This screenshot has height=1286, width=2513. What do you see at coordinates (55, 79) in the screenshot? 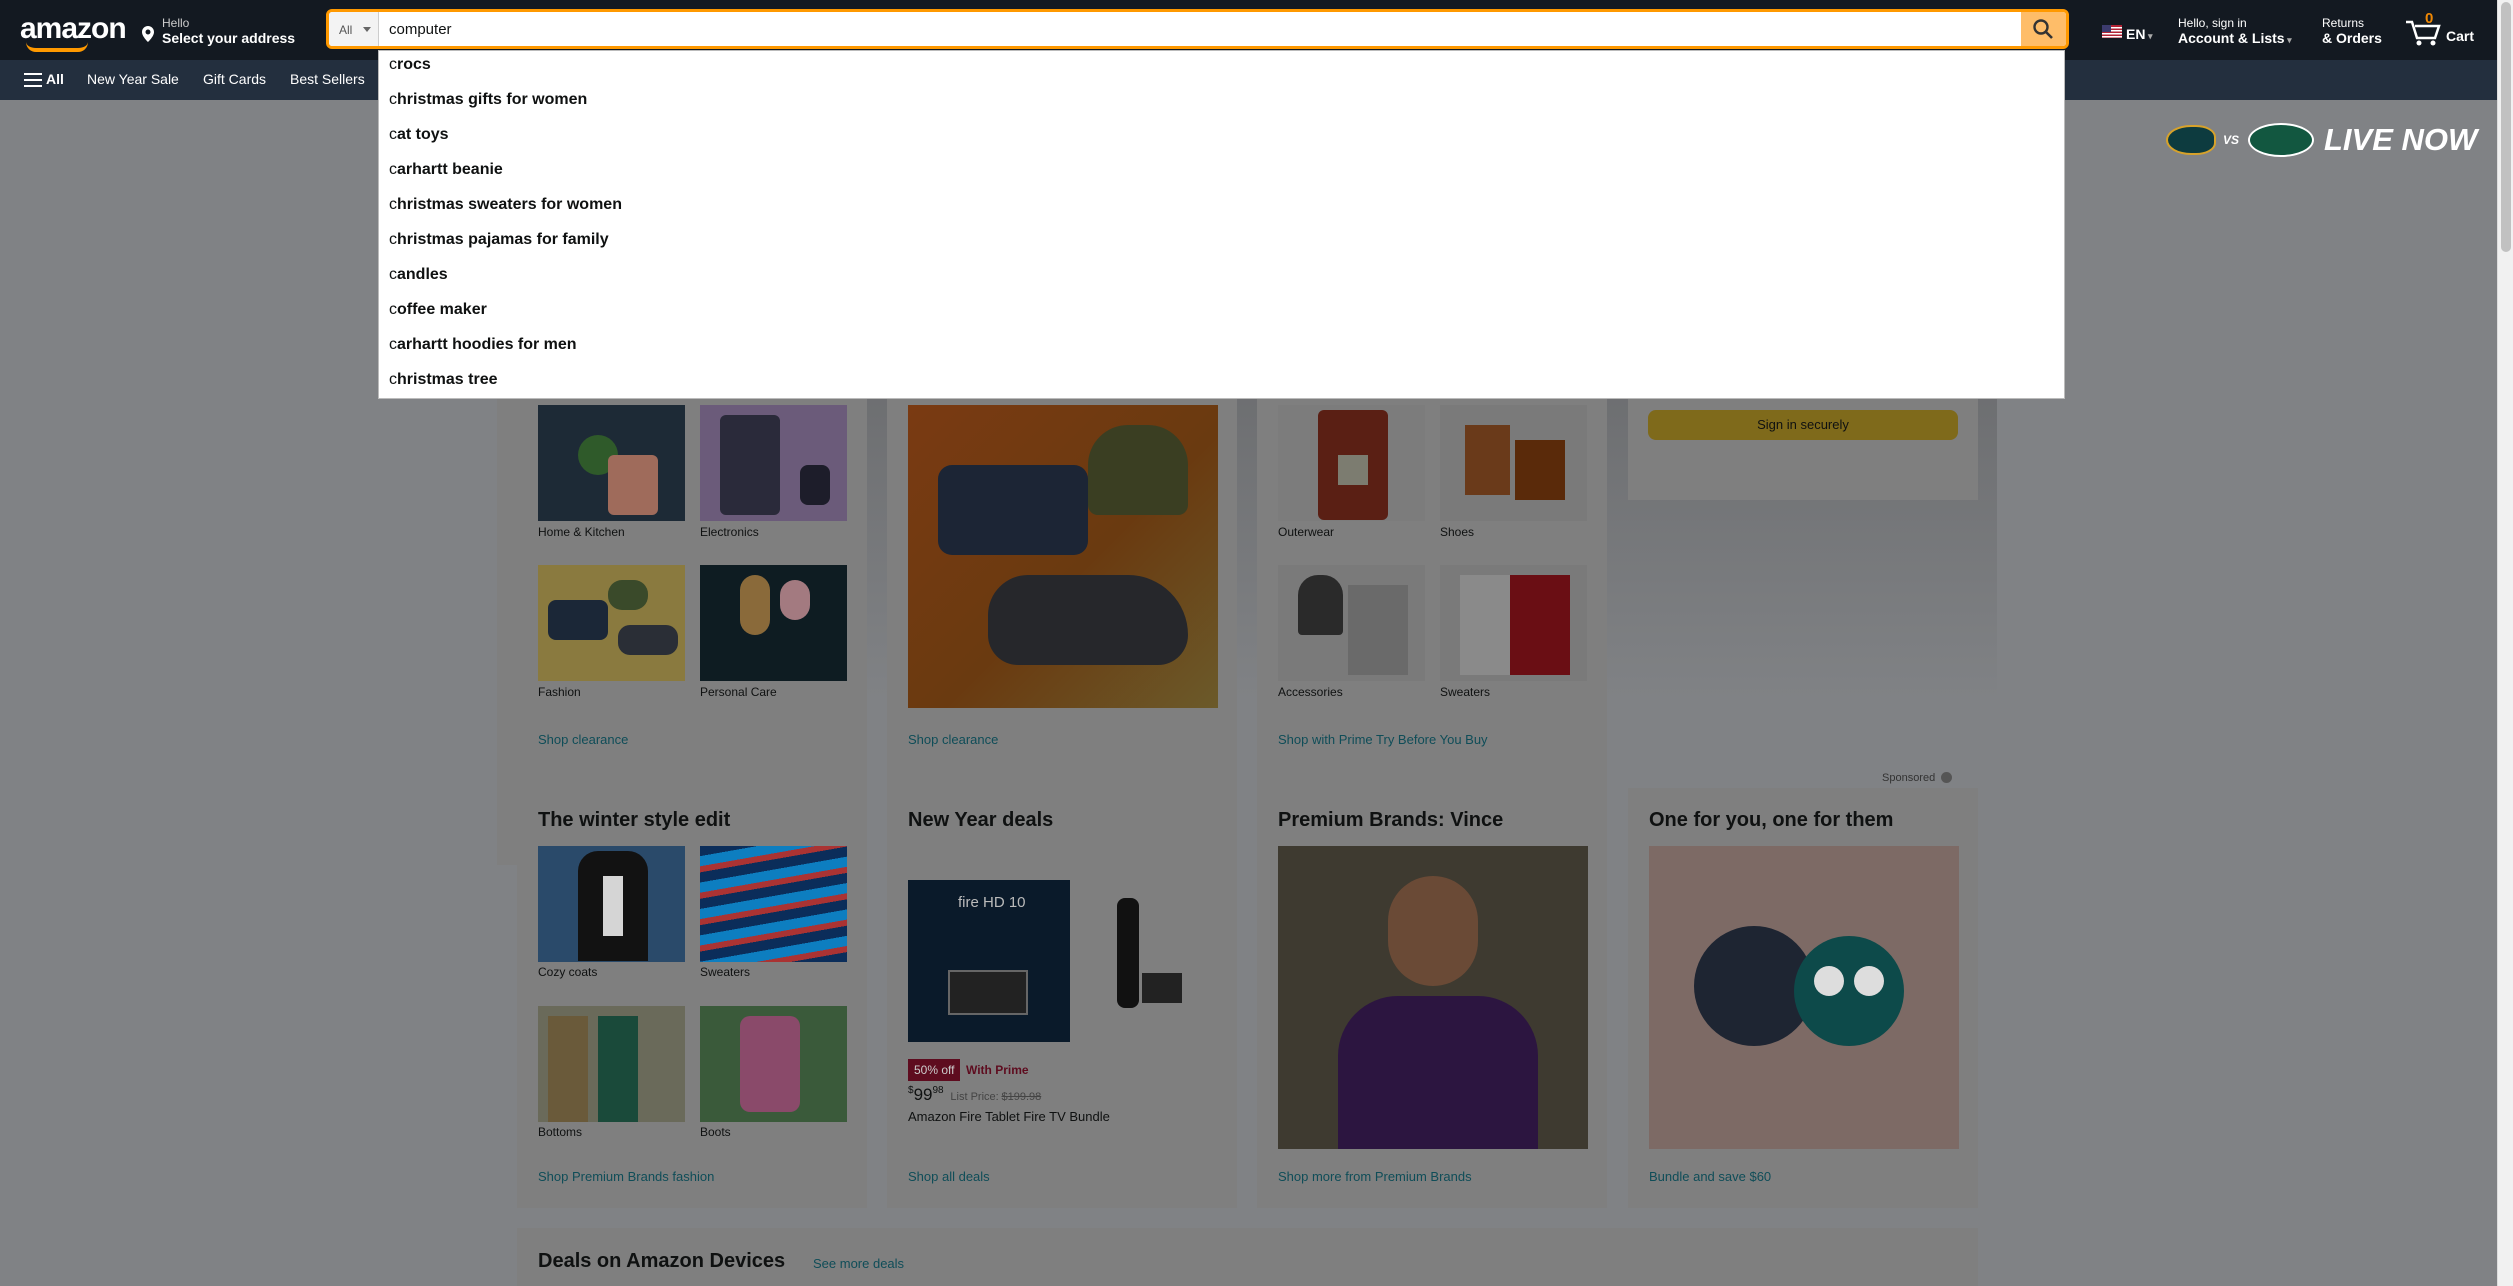
I see `nav-all: All` at bounding box center [55, 79].